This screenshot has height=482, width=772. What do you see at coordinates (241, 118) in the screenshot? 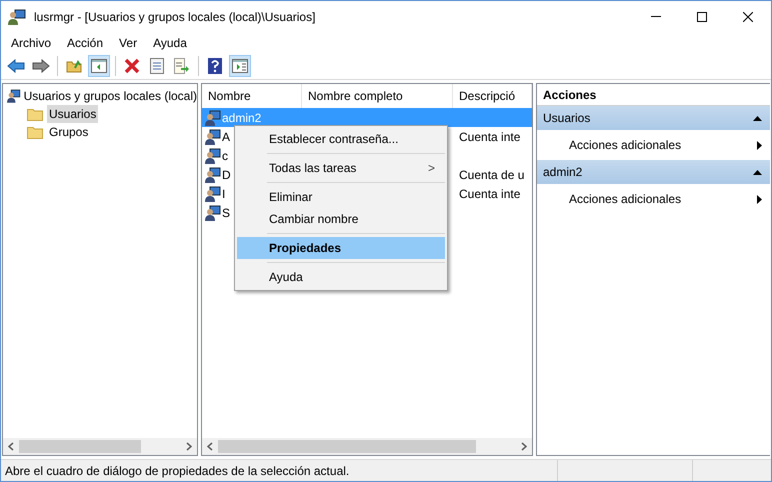
I see `table-cell-text: admin2` at bounding box center [241, 118].